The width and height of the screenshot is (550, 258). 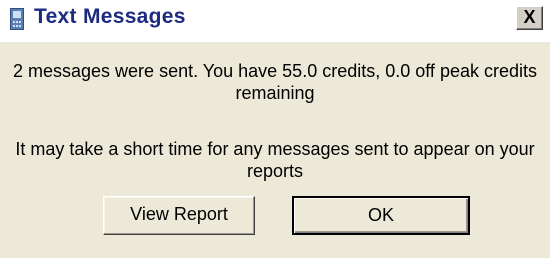 What do you see at coordinates (17, 19) in the screenshot?
I see `mobile-phone-icon` at bounding box center [17, 19].